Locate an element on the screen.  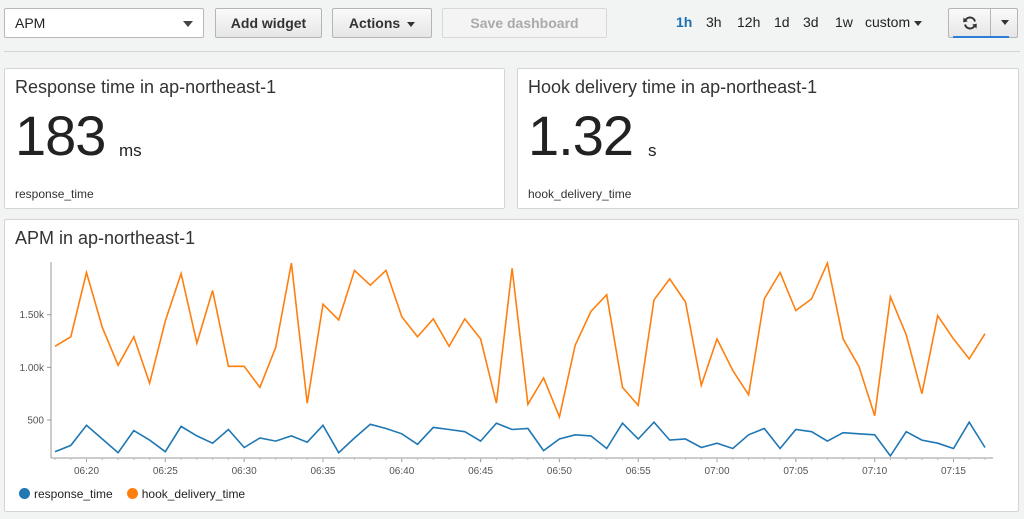
y-tick-label: 1.50k is located at coordinates (32, 315).